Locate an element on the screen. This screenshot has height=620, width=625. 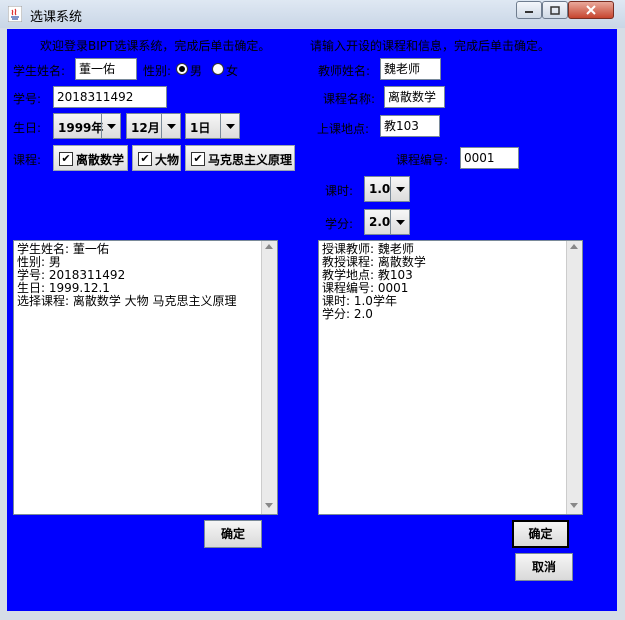
student-id-field: 2018311492 is located at coordinates (110, 97).